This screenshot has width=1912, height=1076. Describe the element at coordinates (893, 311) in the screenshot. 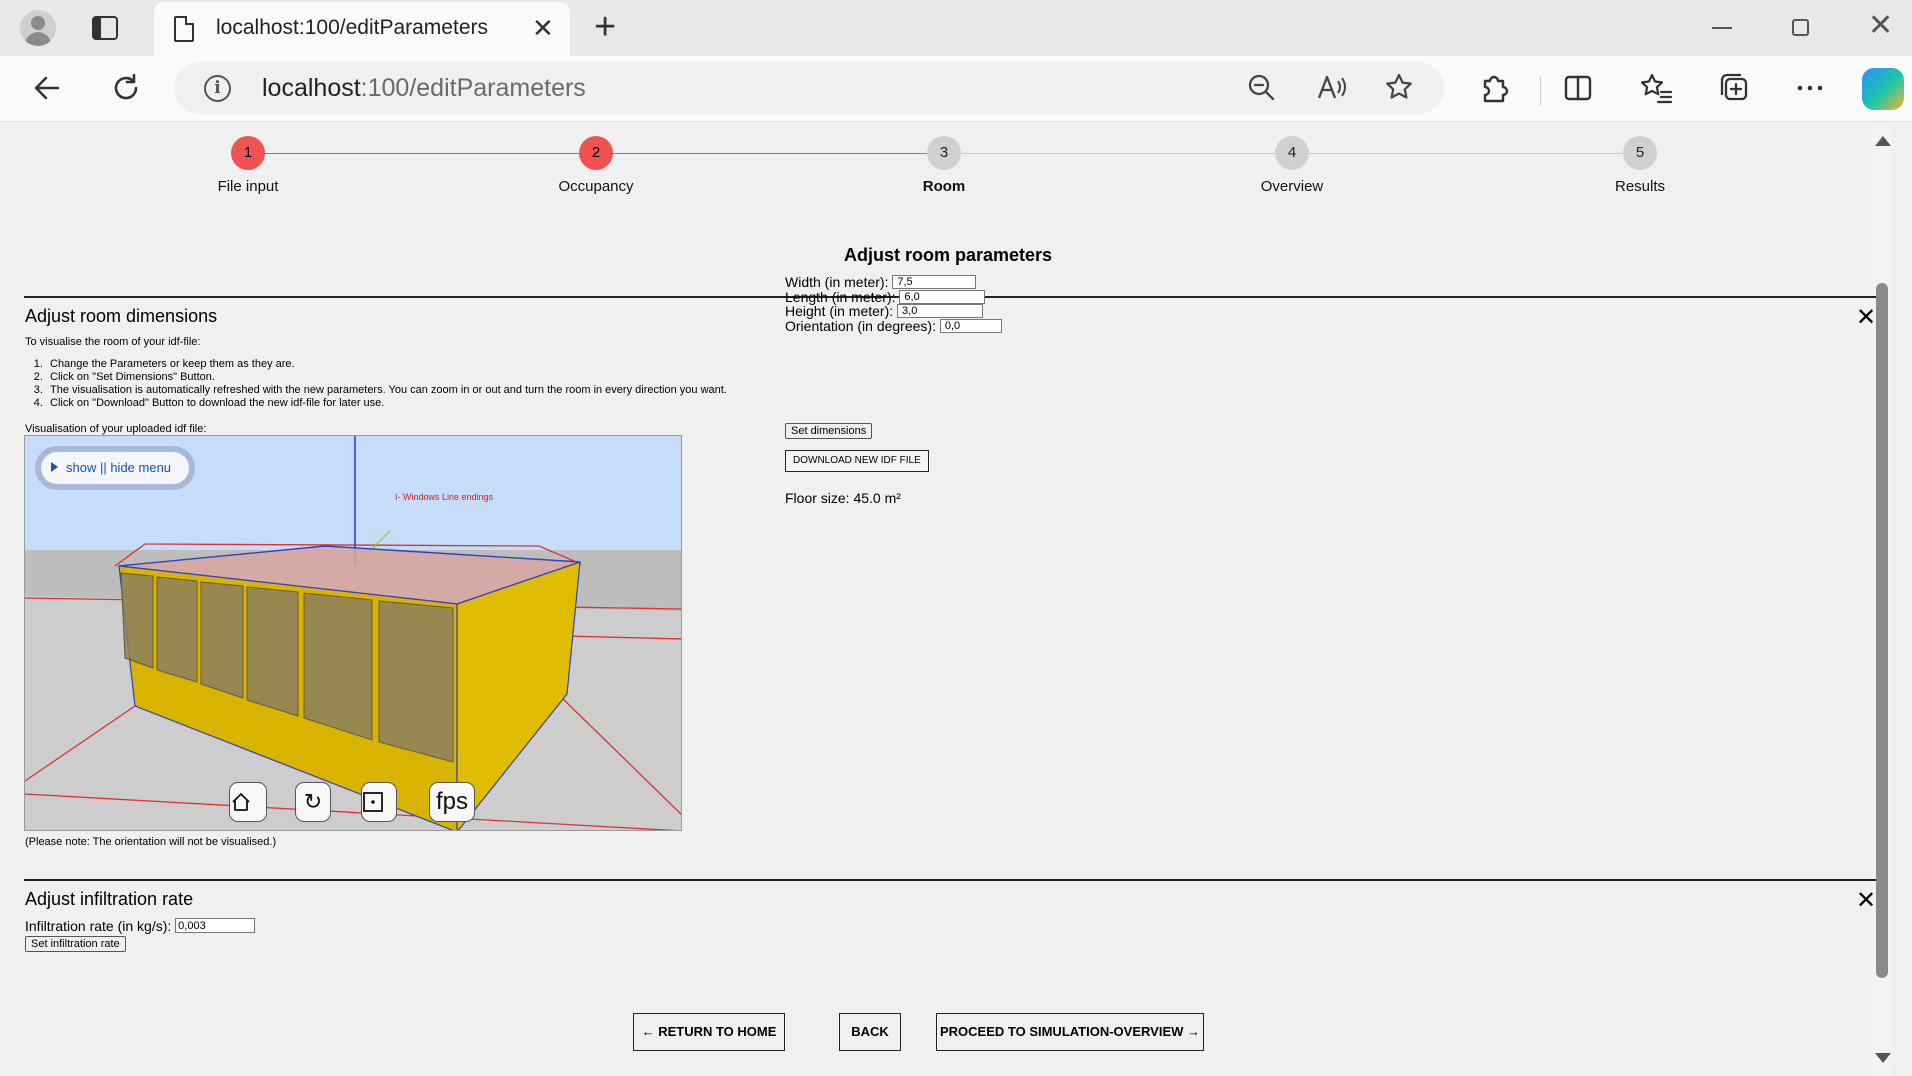

I see `height-row: Height (in meter):` at that location.